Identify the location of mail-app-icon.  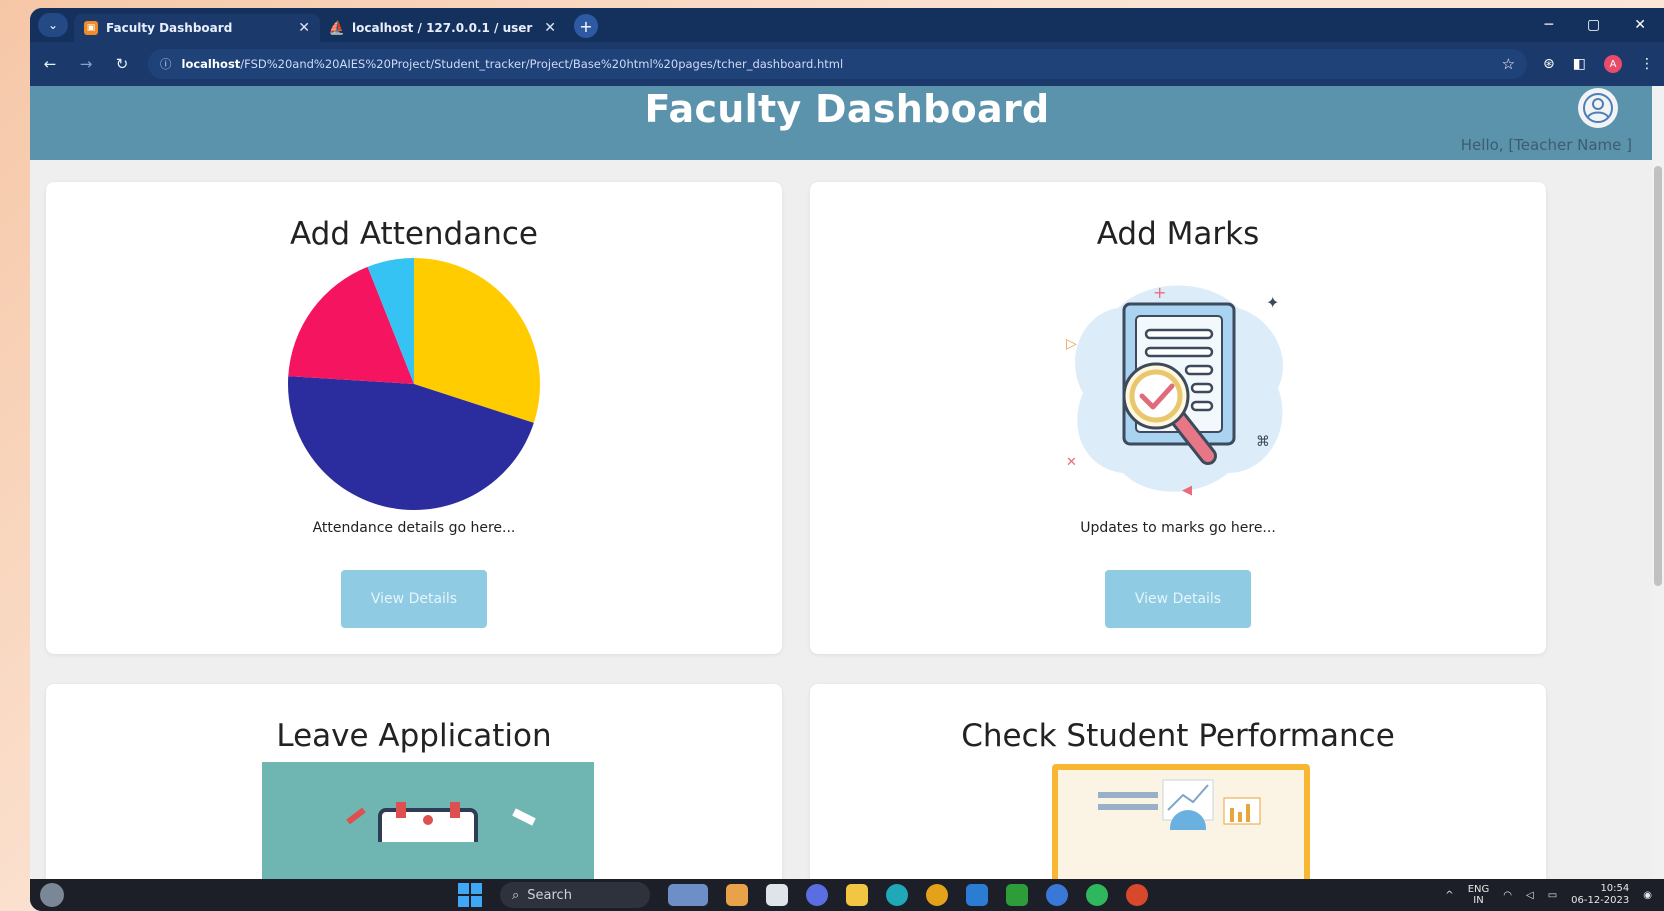
(977, 895).